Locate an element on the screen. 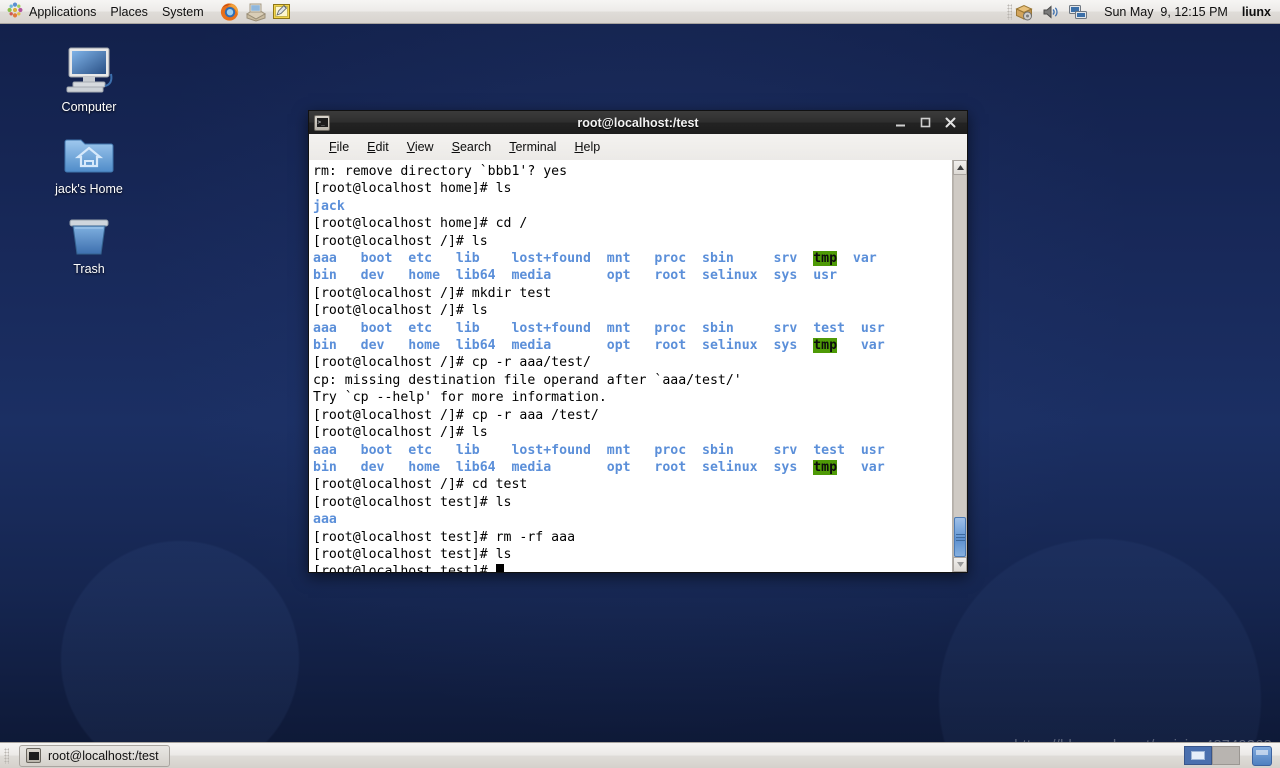 This screenshot has width=1280, height=768. clock: Sun May 9, 12:15 PM is located at coordinates (1166, 12).